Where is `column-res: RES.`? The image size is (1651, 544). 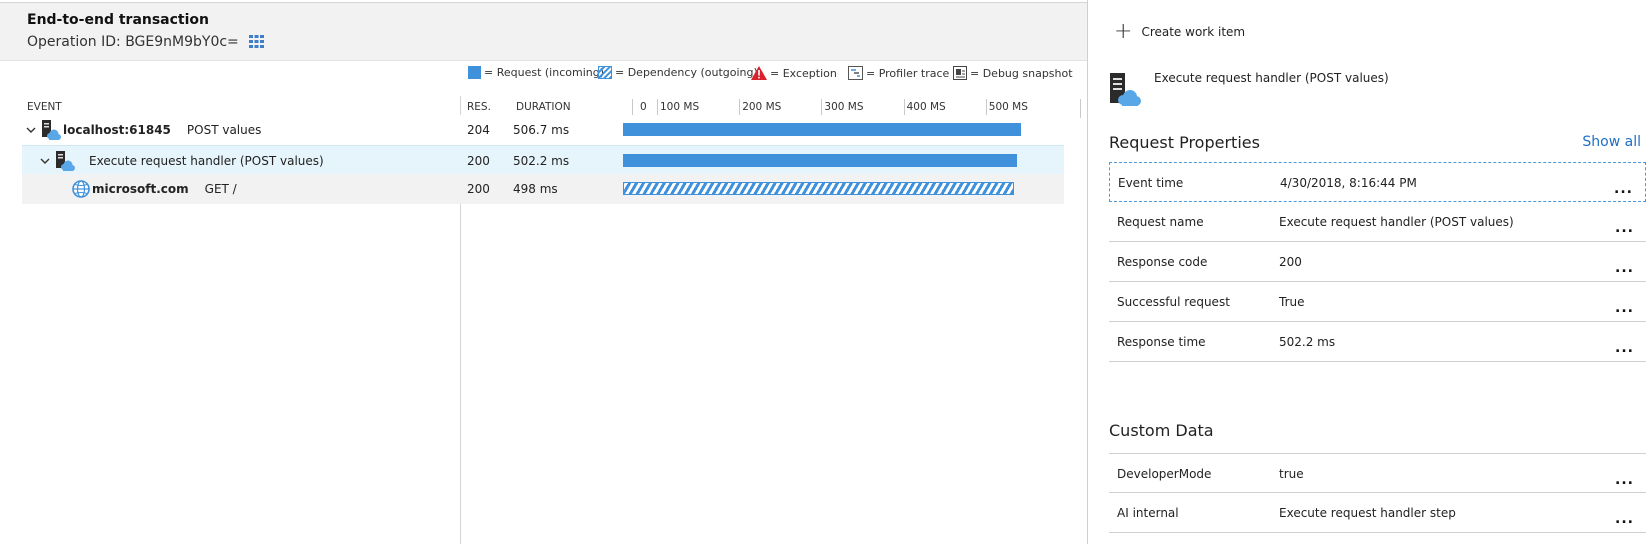
column-res: RES. is located at coordinates (479, 107).